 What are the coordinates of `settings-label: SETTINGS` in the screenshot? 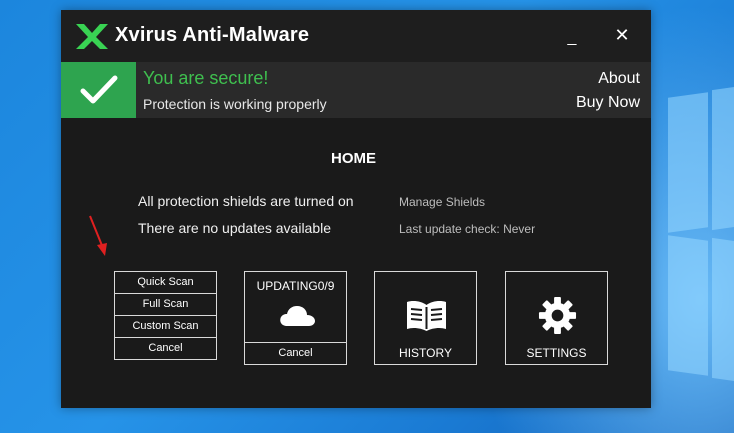 It's located at (556, 353).